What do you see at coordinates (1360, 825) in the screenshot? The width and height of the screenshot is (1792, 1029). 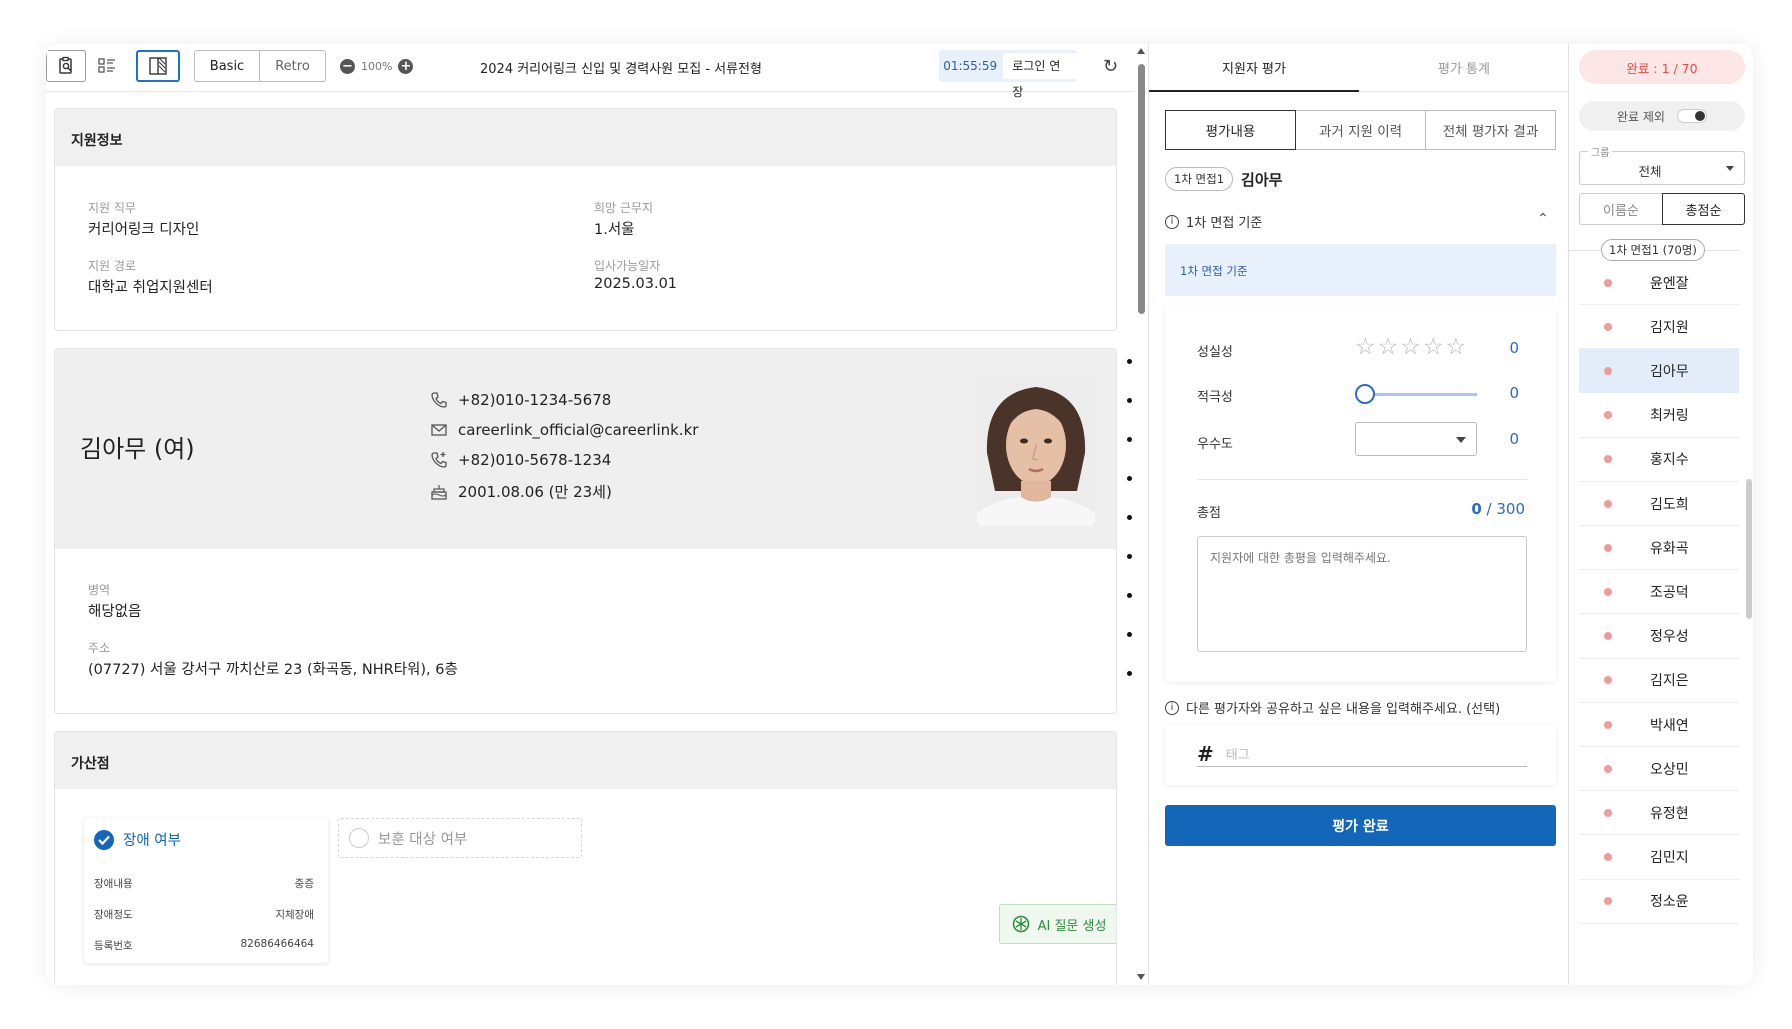 I see `submit-evaluation-button: 평가 완료` at bounding box center [1360, 825].